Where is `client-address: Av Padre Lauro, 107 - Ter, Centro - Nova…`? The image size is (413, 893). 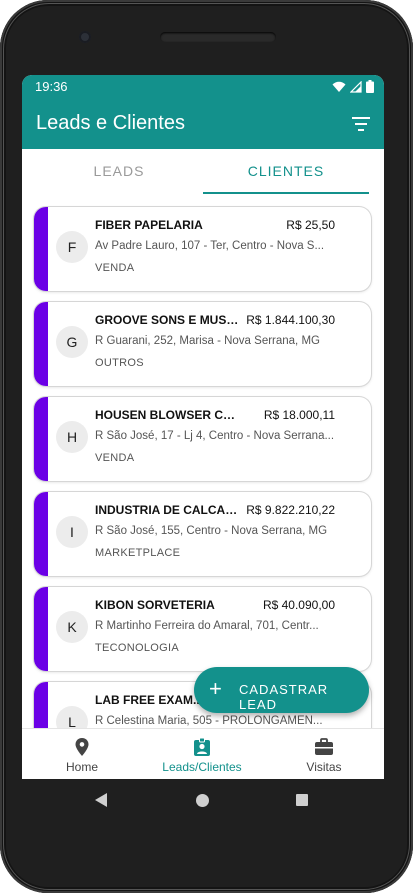
client-address: Av Padre Lauro, 107 - Ter, Centro - Nova… is located at coordinates (210, 246).